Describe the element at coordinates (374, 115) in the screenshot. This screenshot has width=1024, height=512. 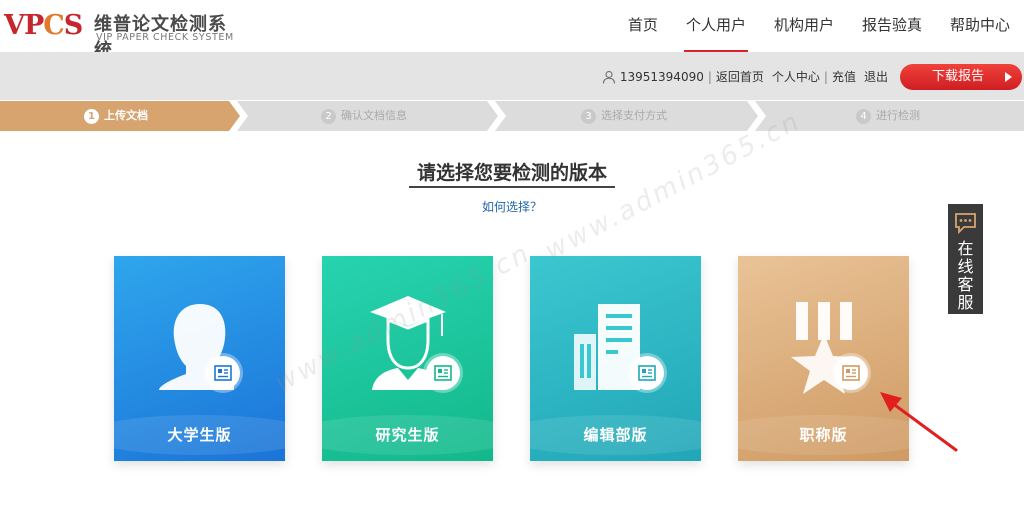
I see `step-label: 确认文档信息` at that location.